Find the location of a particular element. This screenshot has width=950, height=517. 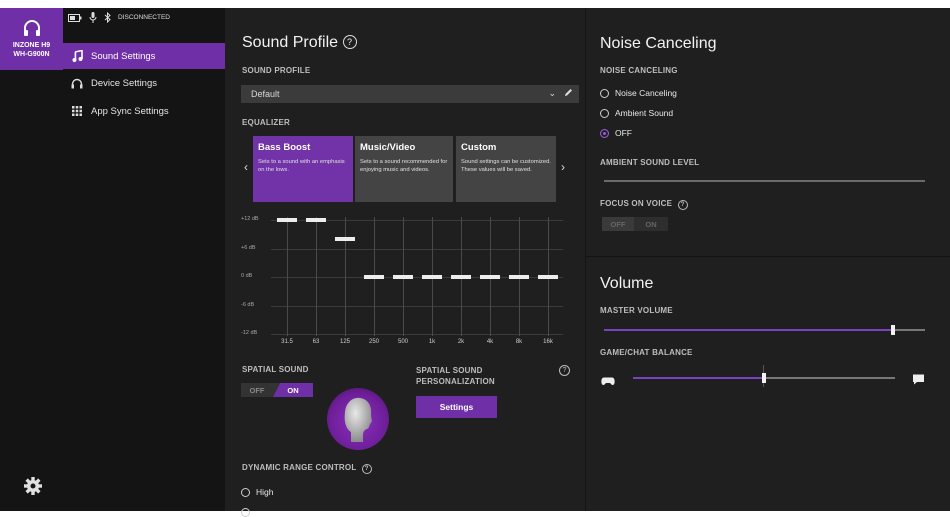

sidebar-item-label: App Sync Settings is located at coordinates (130, 111).